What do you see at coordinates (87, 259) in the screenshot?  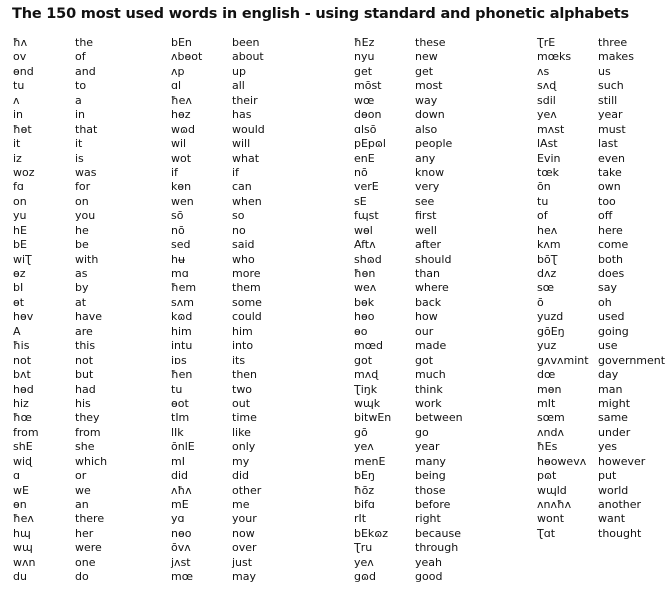 I see `standard-word: with` at bounding box center [87, 259].